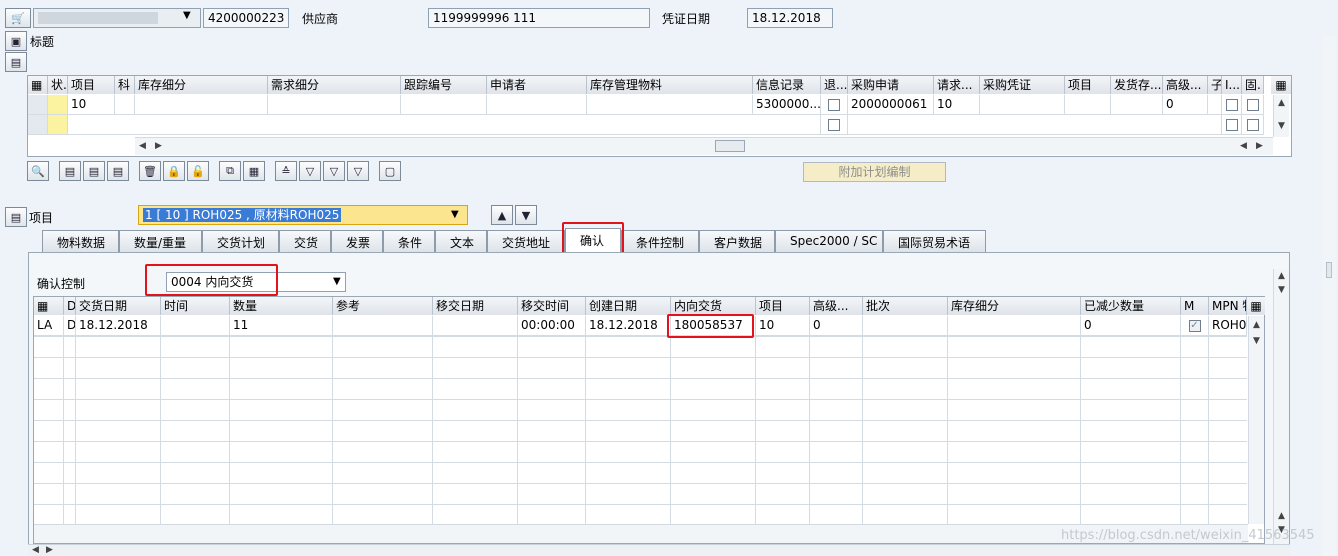 This screenshot has height=556, width=1338. Describe the element at coordinates (16, 62) in the screenshot. I see `collapse-items-icon: ▤` at that location.